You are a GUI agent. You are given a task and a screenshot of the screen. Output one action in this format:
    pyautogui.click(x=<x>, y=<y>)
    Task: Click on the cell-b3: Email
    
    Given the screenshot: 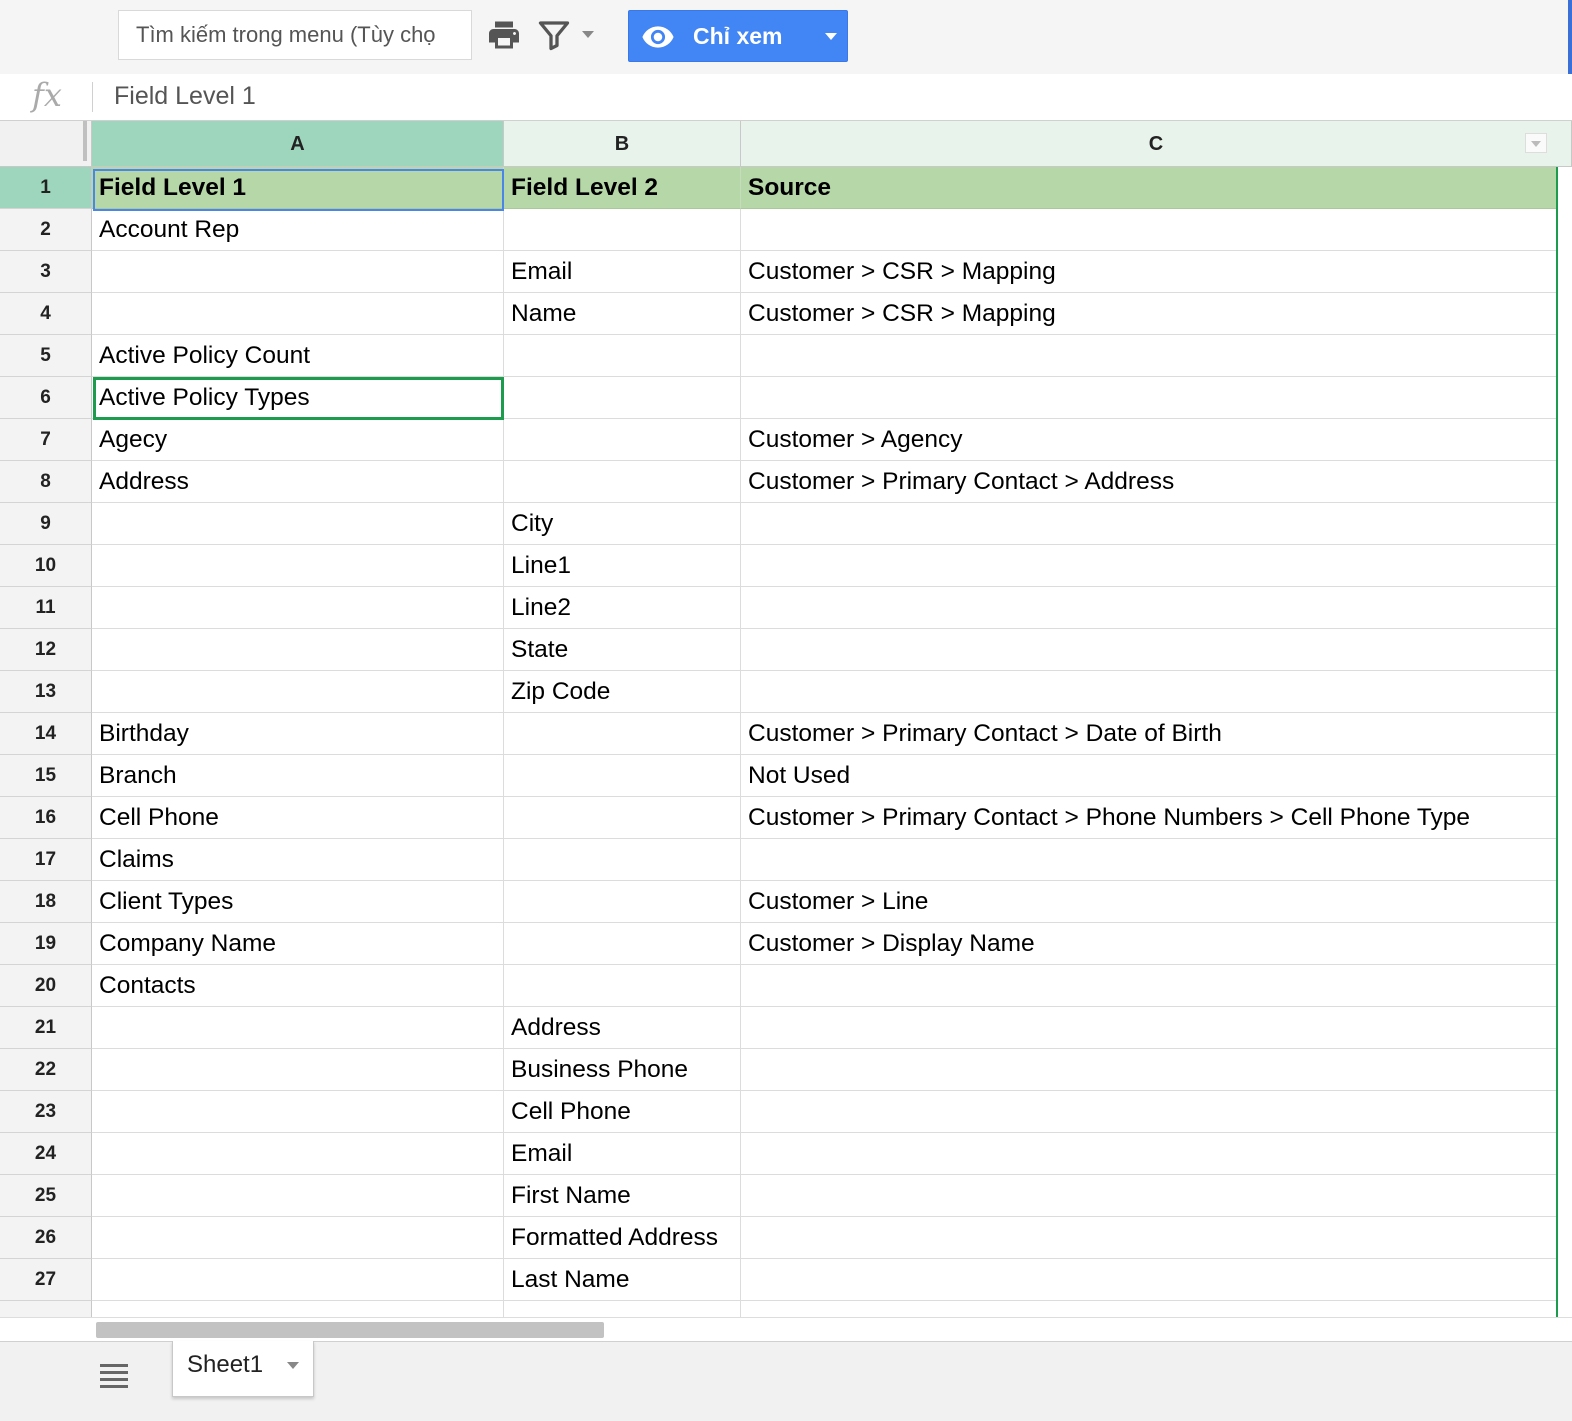 What is the action you would take?
    pyautogui.click(x=622, y=272)
    